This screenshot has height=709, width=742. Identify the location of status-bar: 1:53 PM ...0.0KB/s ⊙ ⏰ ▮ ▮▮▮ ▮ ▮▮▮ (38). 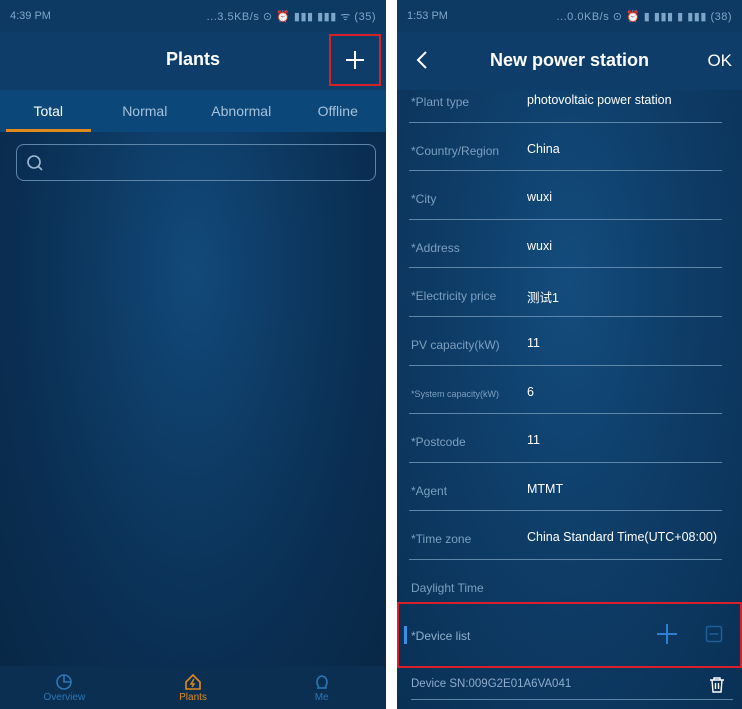
(569, 16).